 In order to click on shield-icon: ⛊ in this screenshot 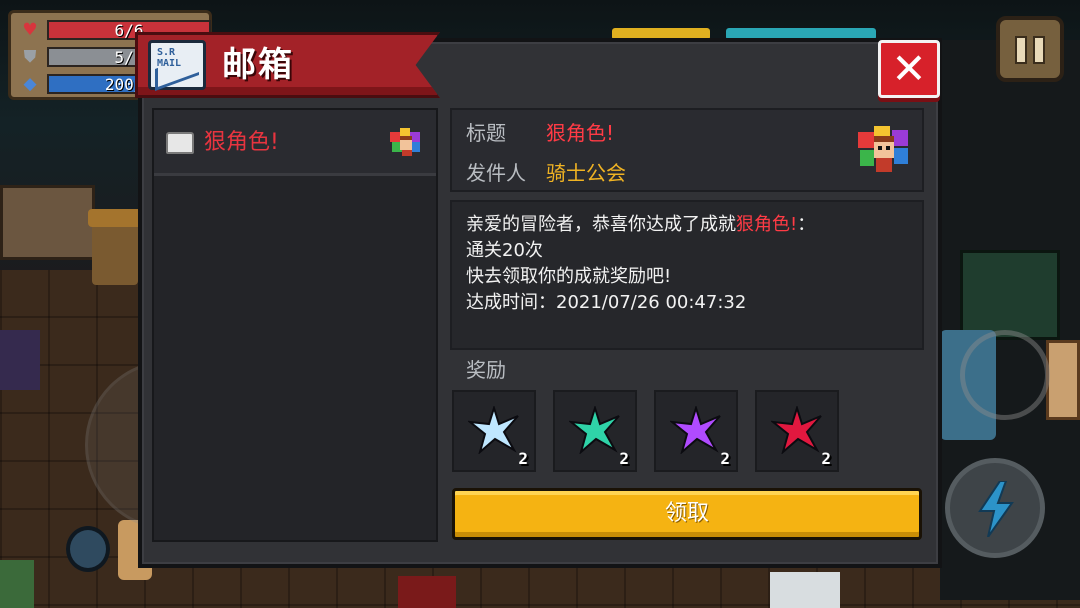, I will do `click(30, 57)`.